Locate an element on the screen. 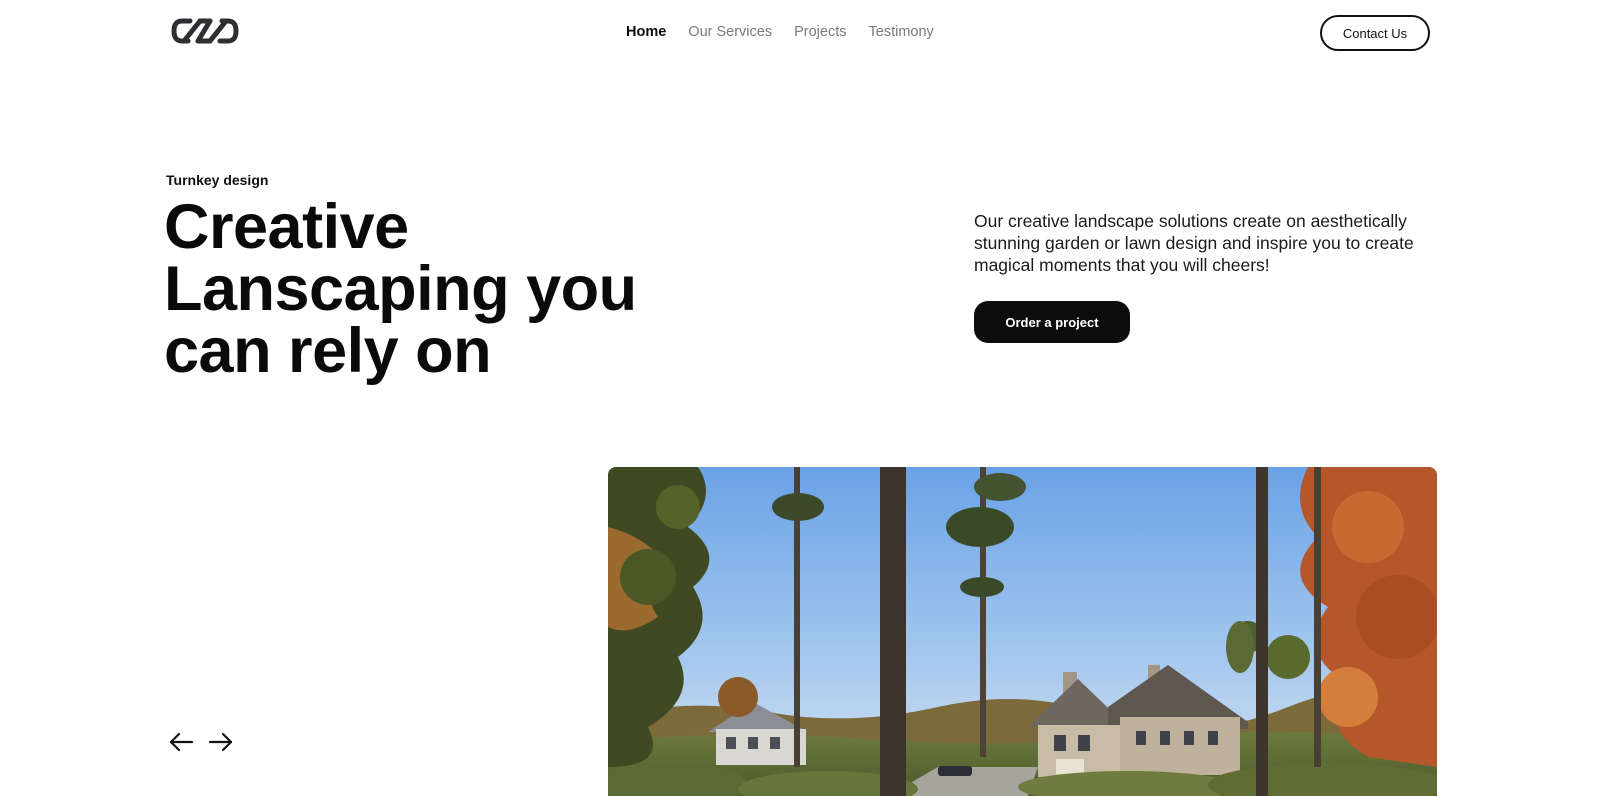 The width and height of the screenshot is (1600, 796). headline-line-2: Lanscaping you is located at coordinates (400, 289).